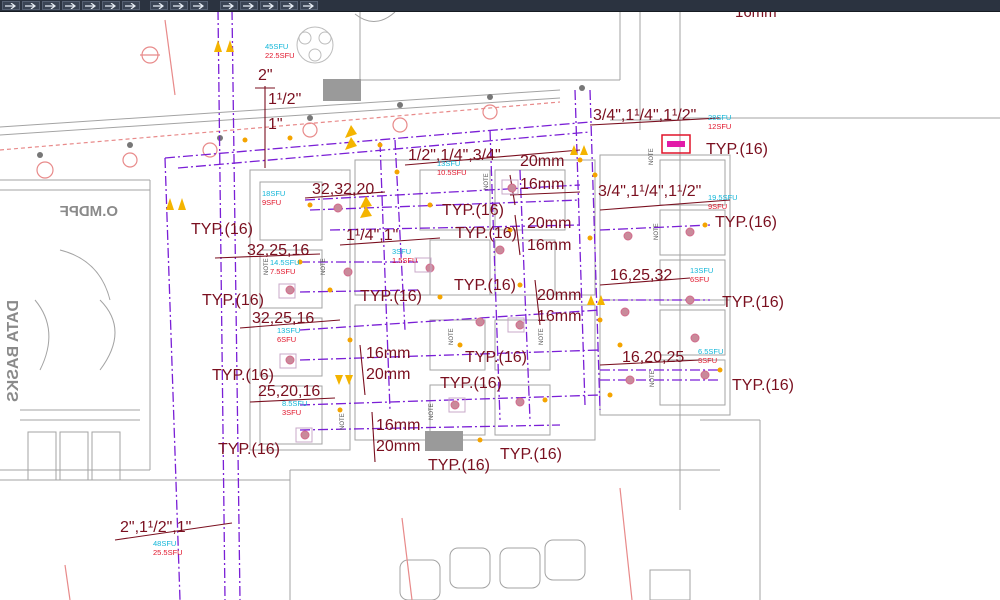  I want to click on sfu-label: 28SFU, so click(719, 117).